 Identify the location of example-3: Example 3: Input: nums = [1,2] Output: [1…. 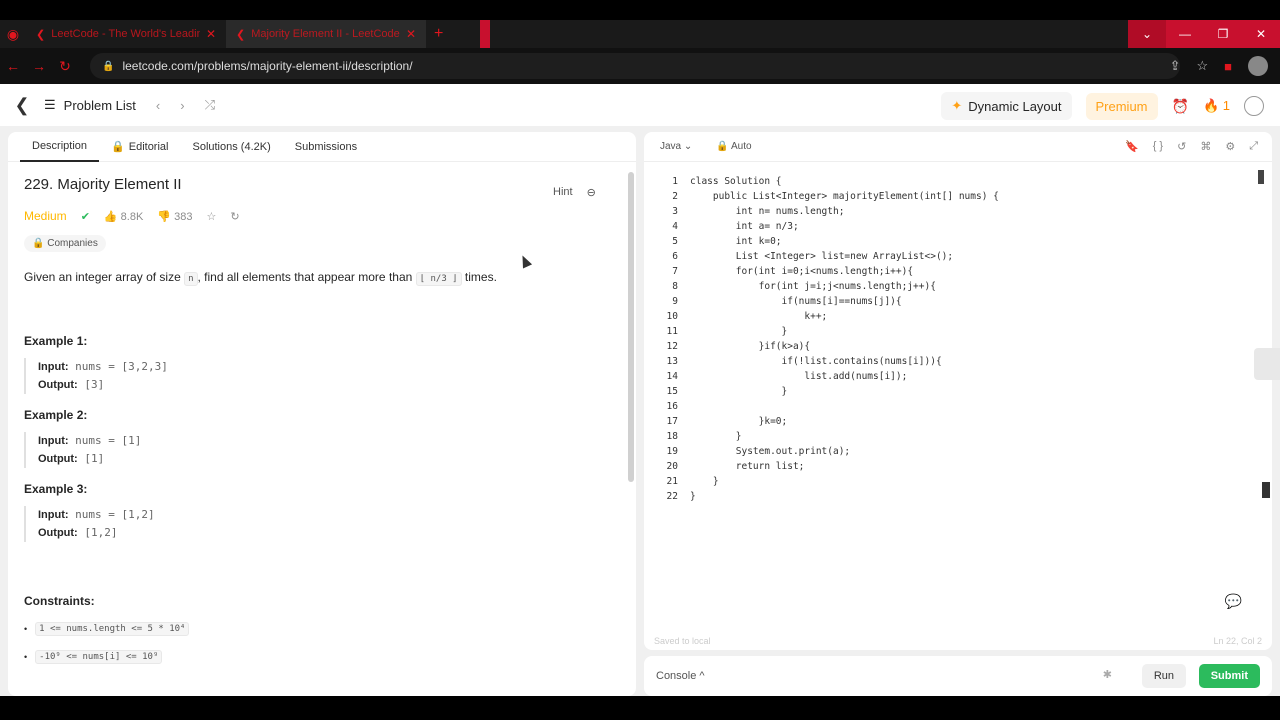
(322, 512).